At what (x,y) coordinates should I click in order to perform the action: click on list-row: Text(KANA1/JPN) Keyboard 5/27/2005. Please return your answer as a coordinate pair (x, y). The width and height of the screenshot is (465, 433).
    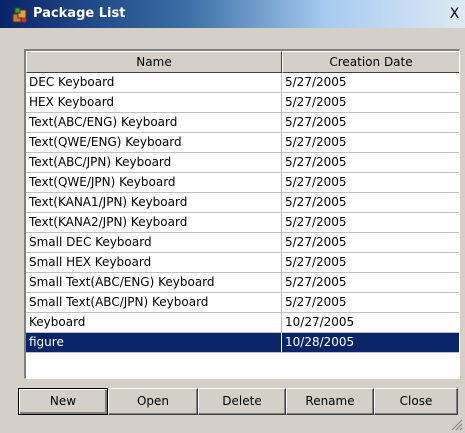
    Looking at the image, I should click on (242, 203).